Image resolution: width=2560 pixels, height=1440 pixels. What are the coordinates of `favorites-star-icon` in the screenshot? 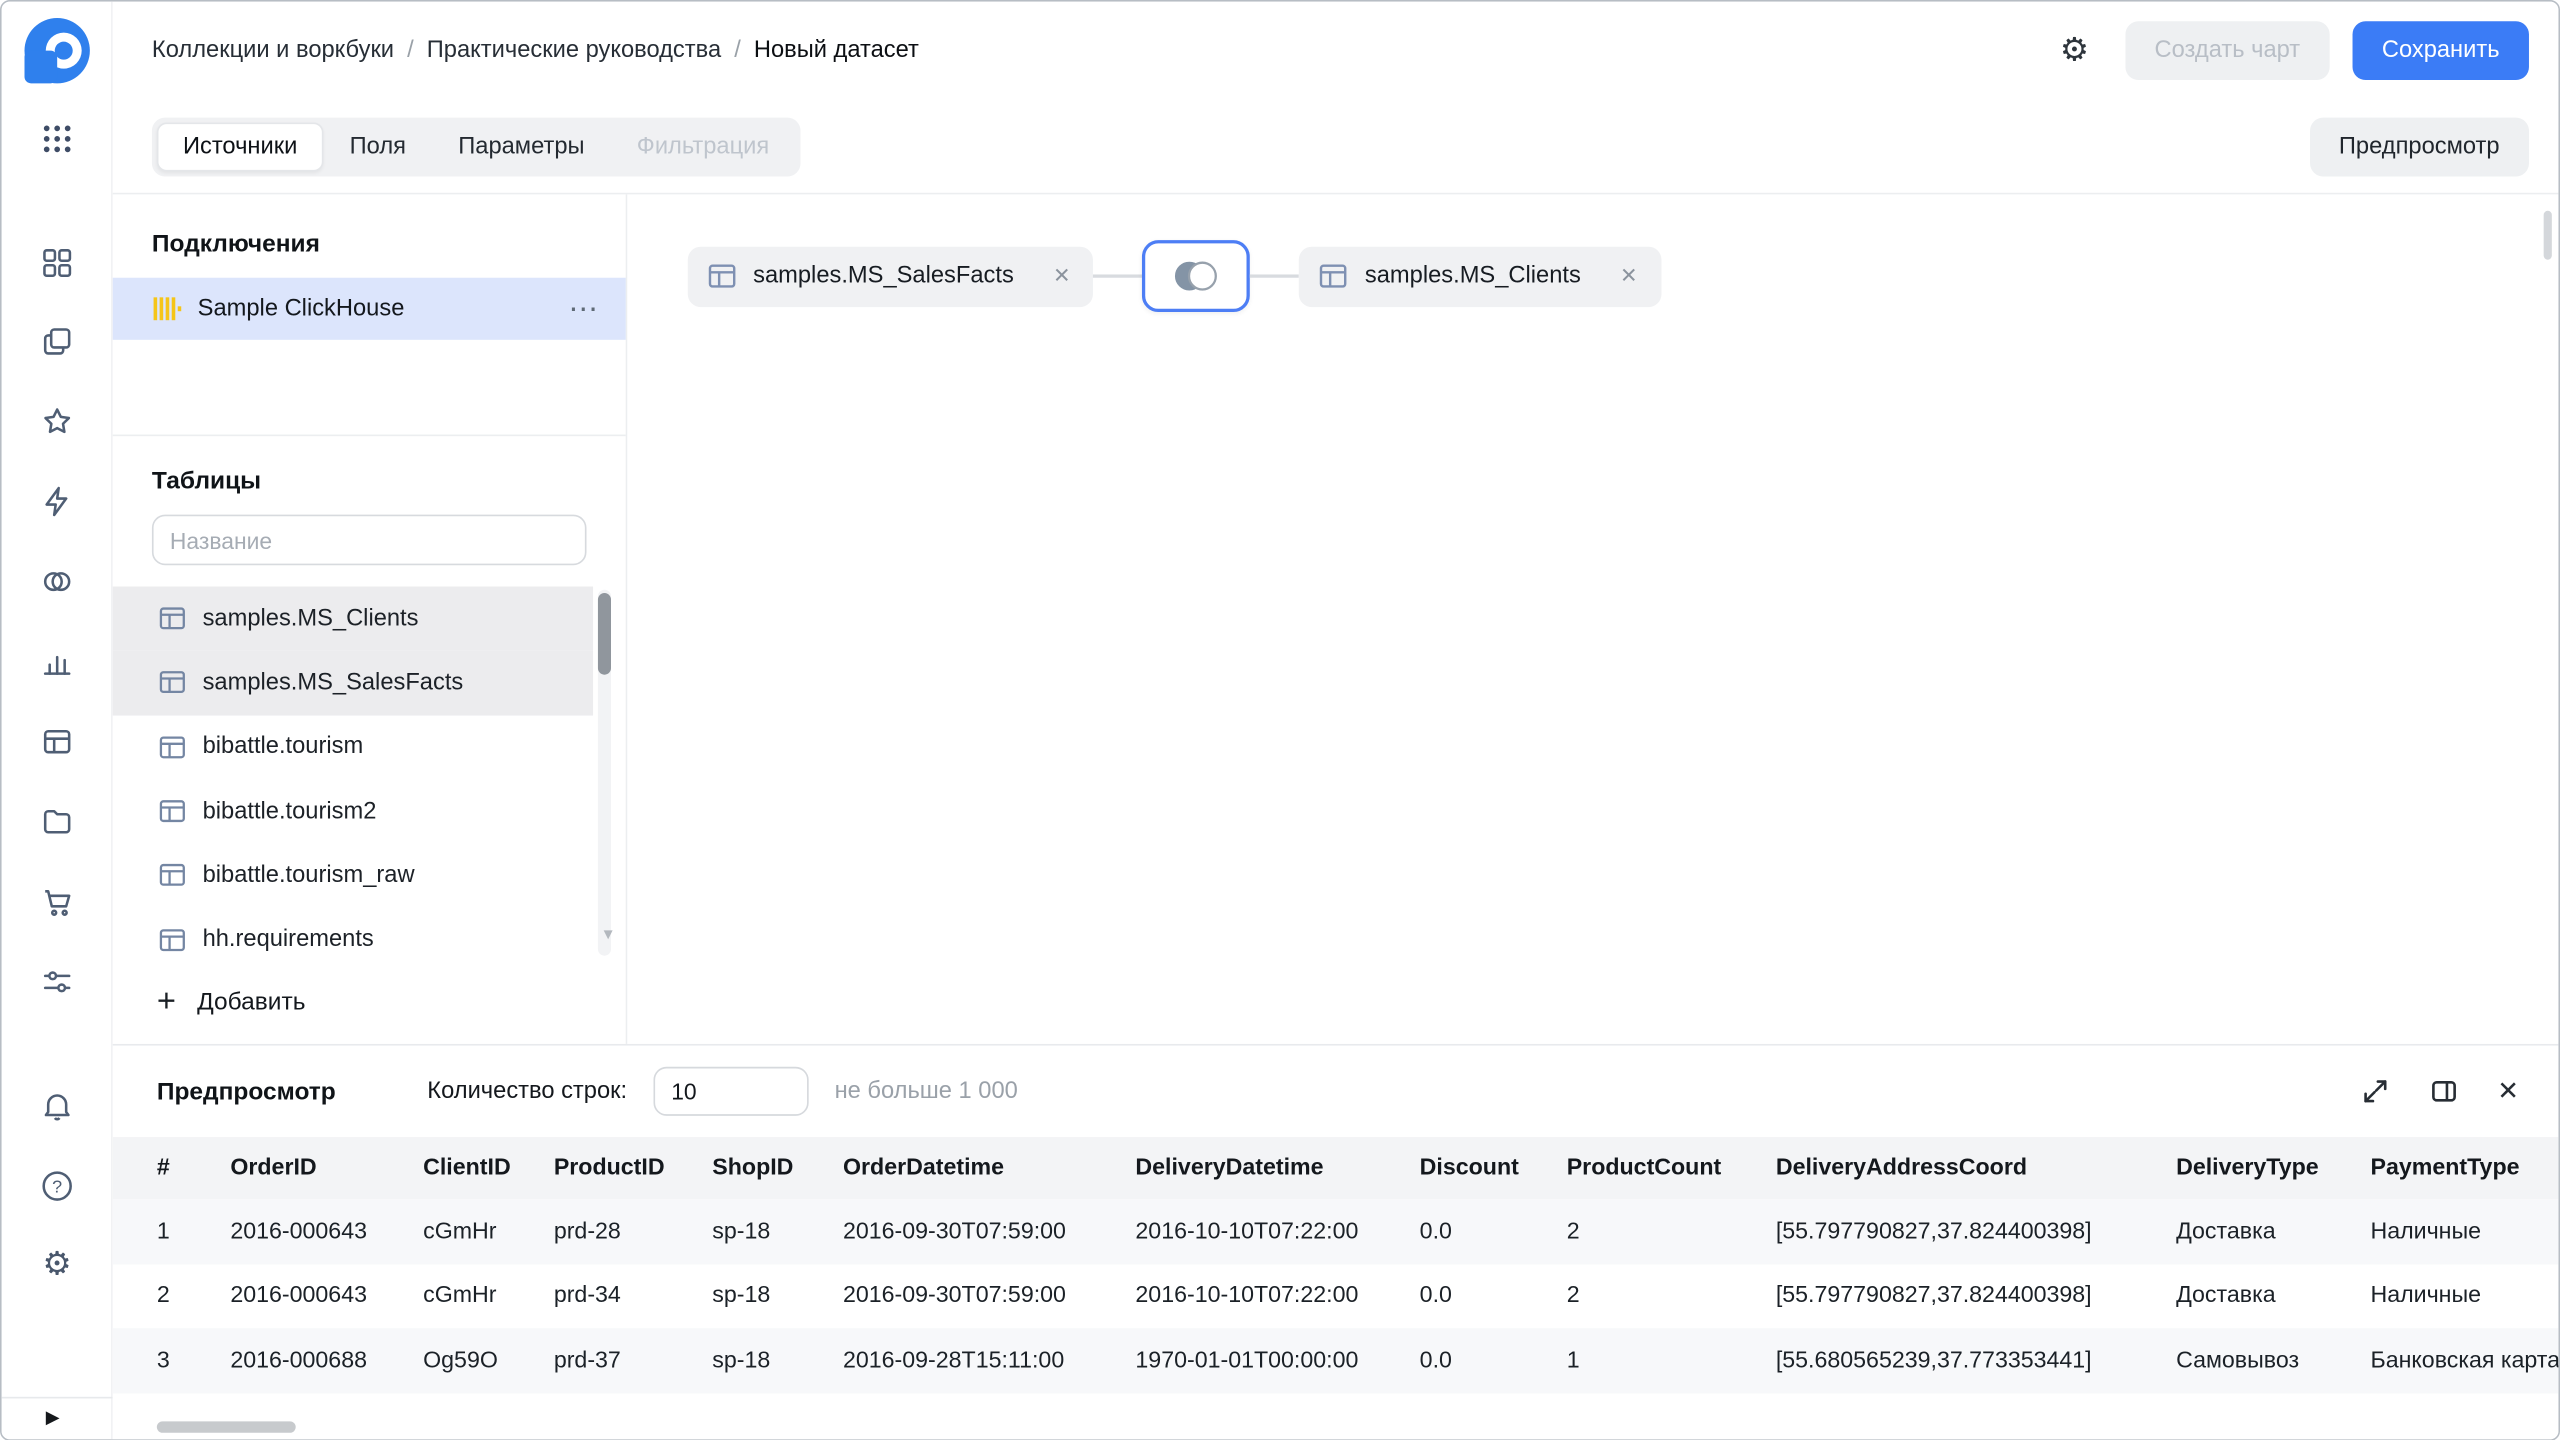 It's located at (57, 422).